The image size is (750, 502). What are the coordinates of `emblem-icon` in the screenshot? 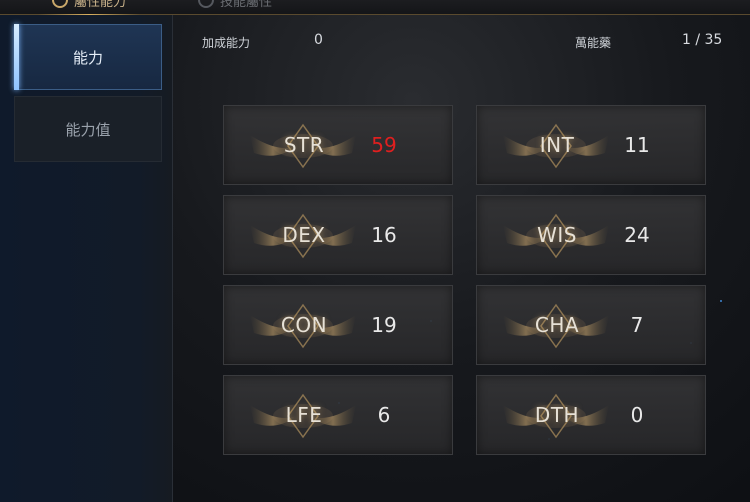 It's located at (60, 4).